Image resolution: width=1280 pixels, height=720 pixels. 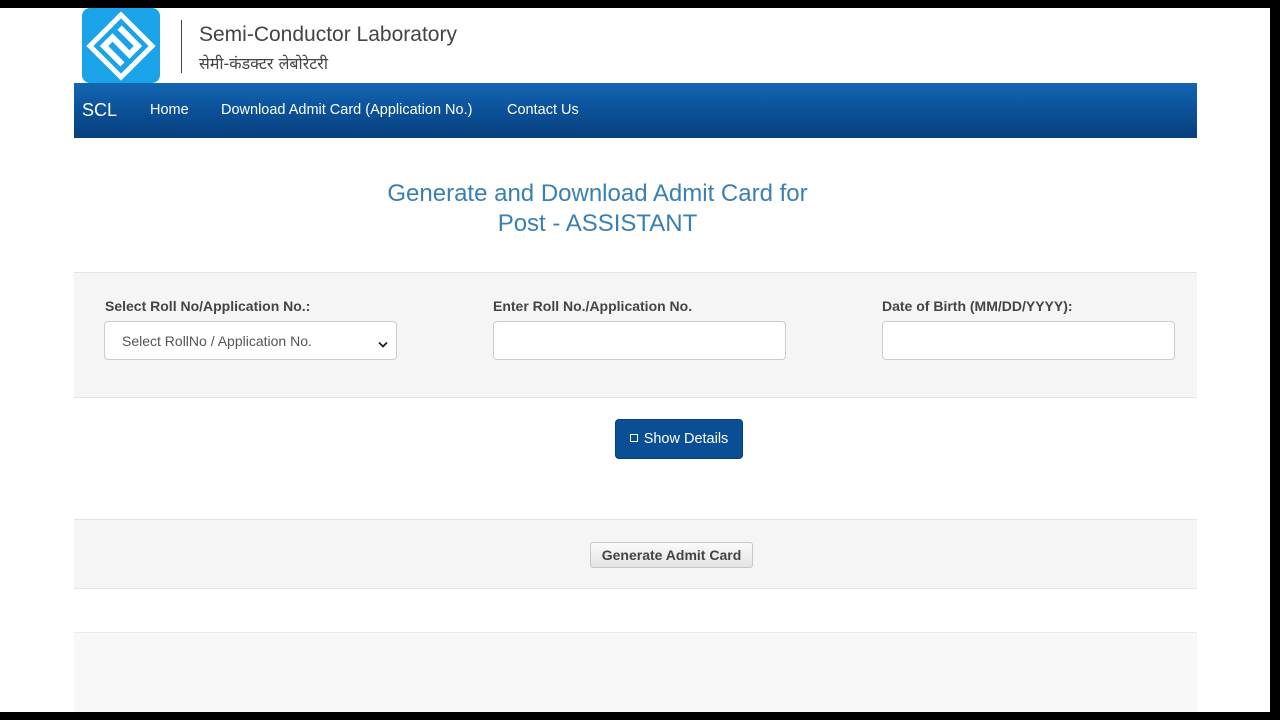 What do you see at coordinates (597, 223) in the screenshot?
I see `page-title-line2: Post - ASSISTANT` at bounding box center [597, 223].